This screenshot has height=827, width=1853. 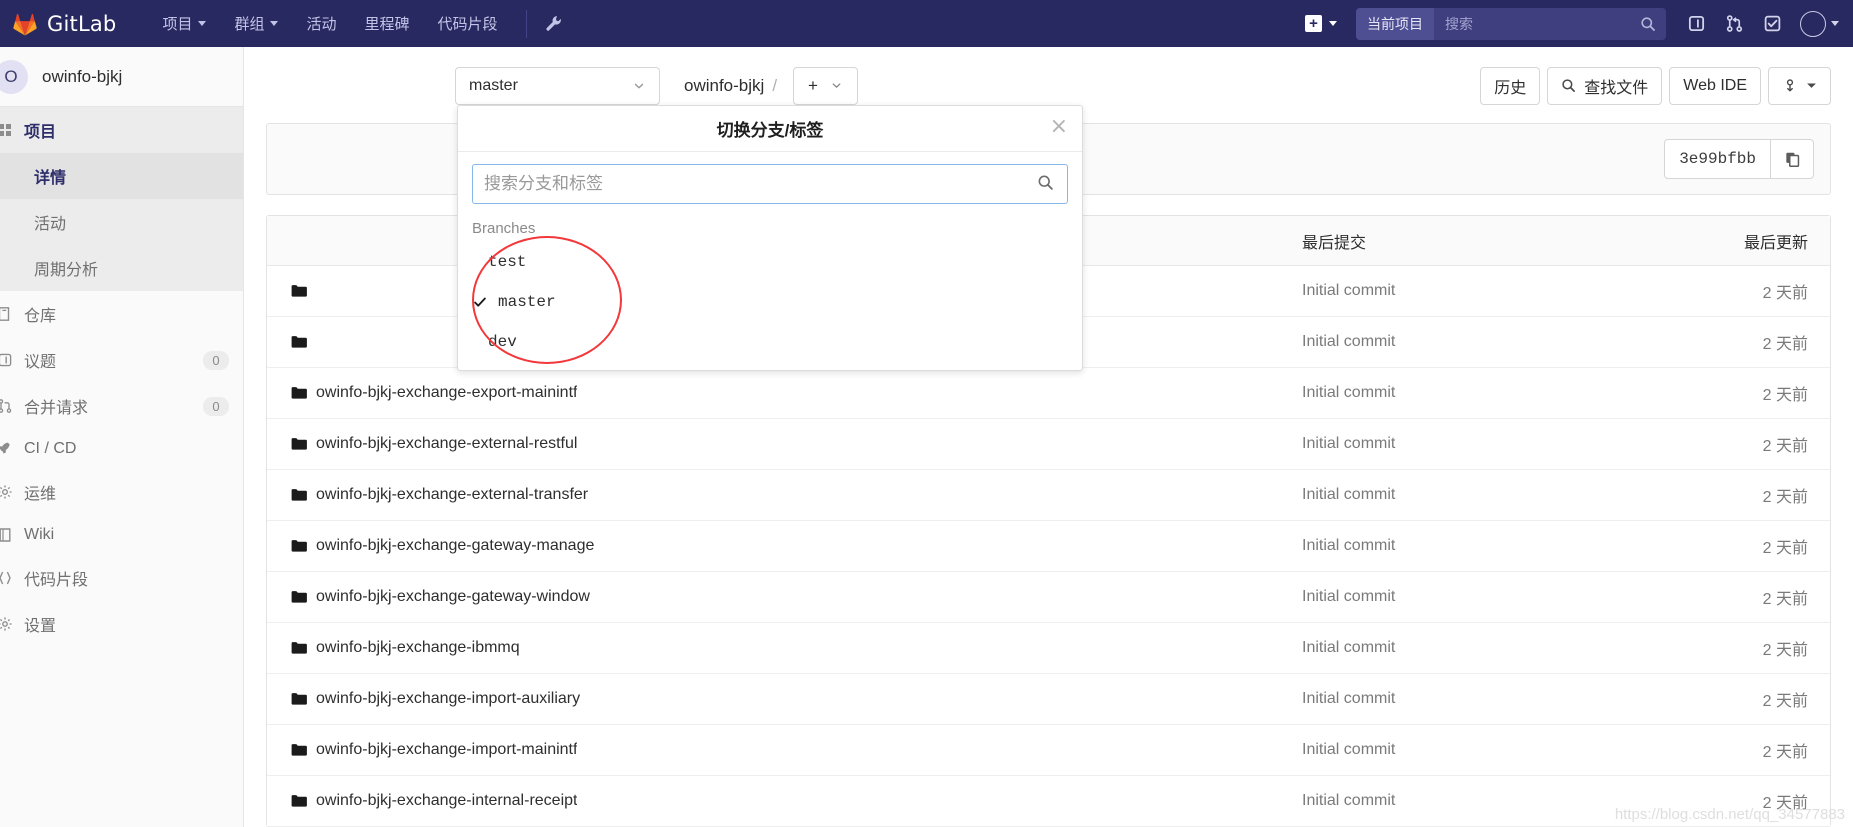 What do you see at coordinates (121, 360) in the screenshot?
I see `sidebar-item-issues: 议题 0` at bounding box center [121, 360].